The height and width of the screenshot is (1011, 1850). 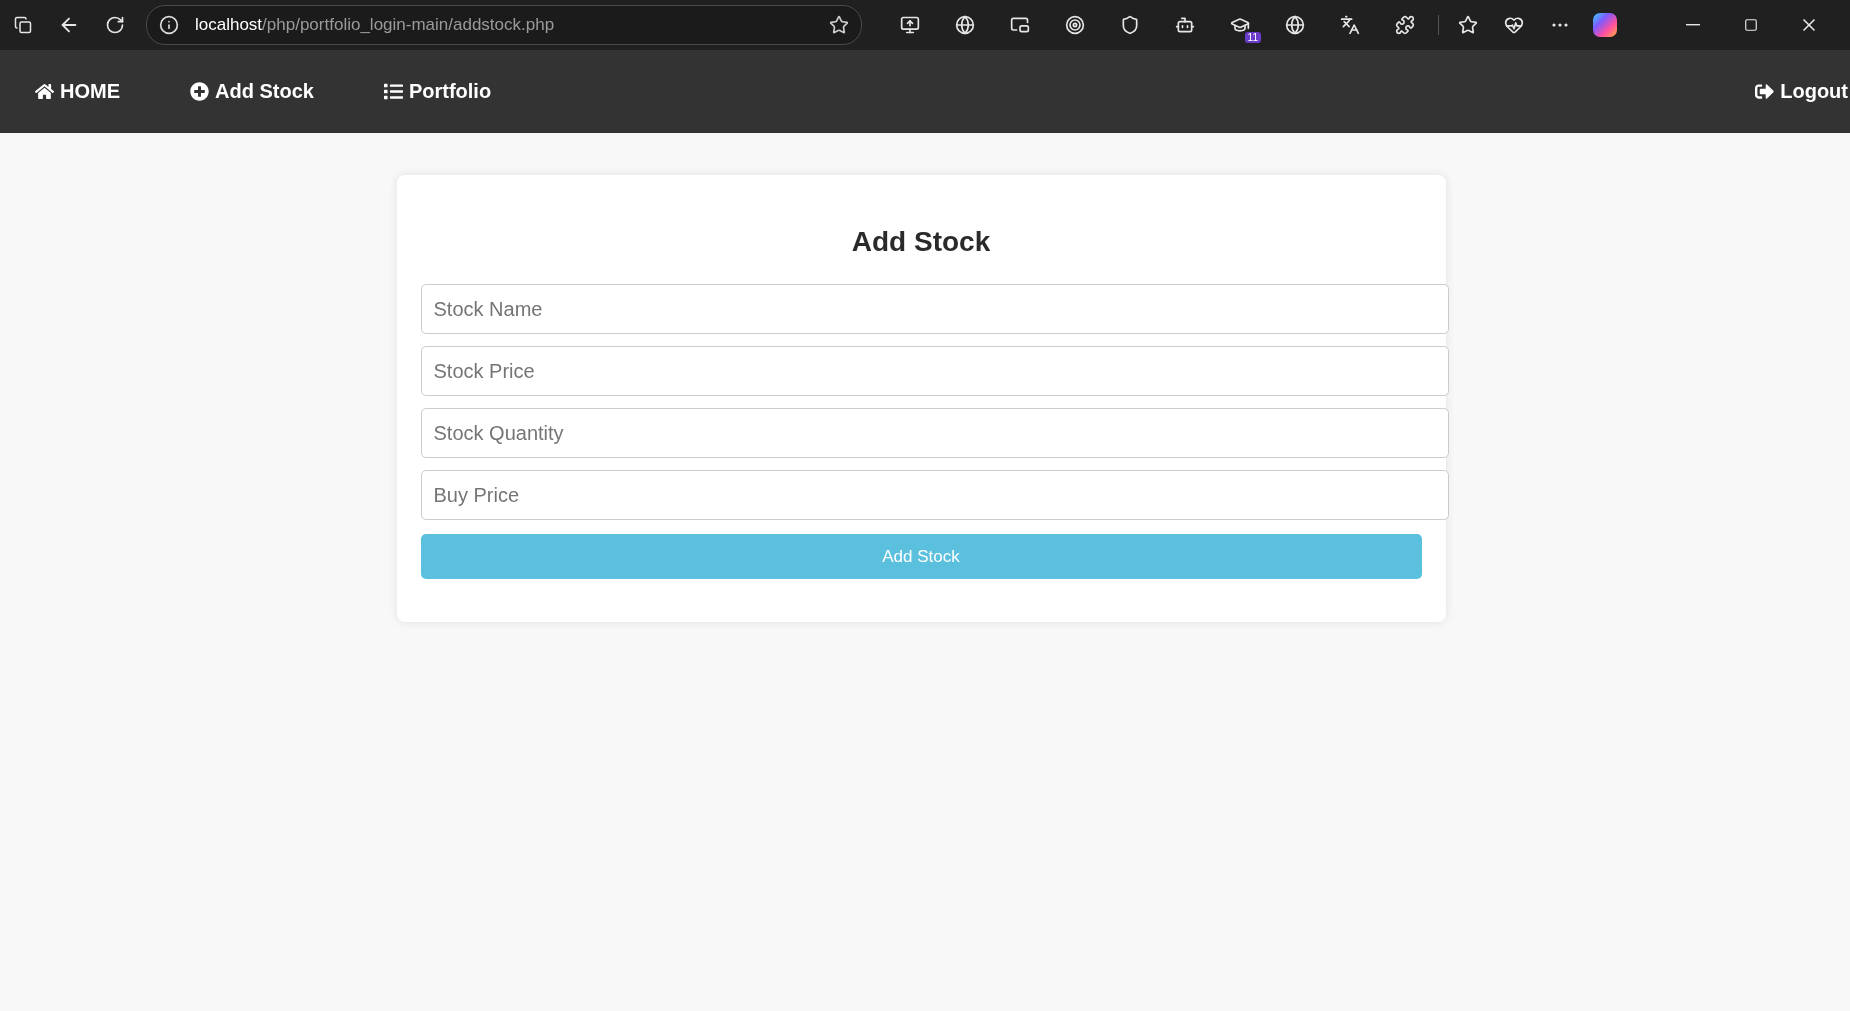 I want to click on input-field: Stock Quantity, so click(x=934, y=433).